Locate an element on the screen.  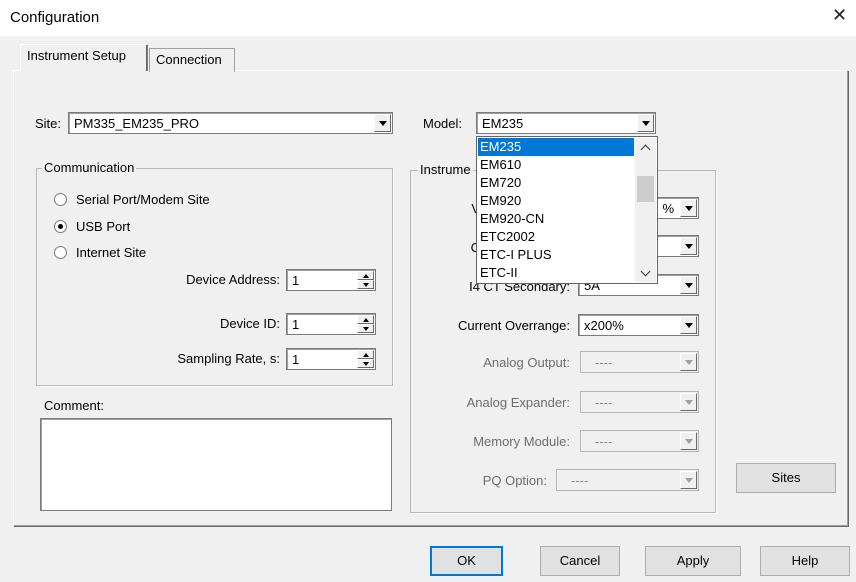
scroll-up-icon is located at coordinates (645, 147).